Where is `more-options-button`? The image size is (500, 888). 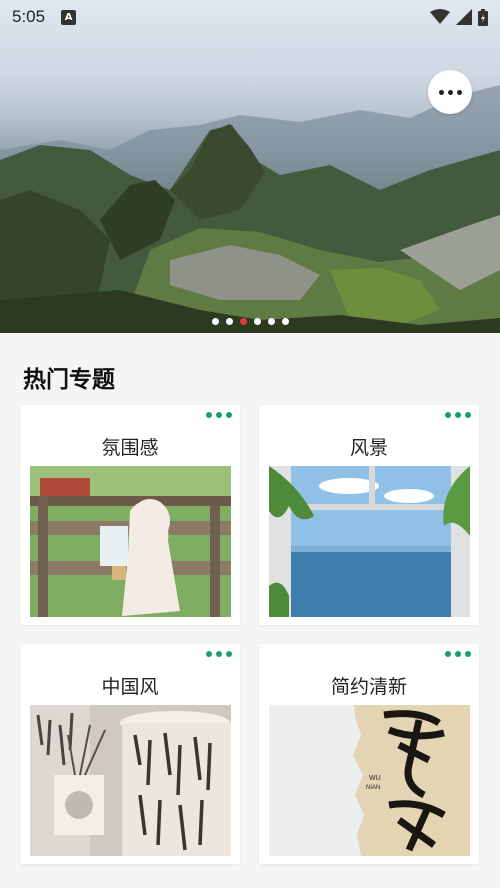 more-options-button is located at coordinates (450, 92).